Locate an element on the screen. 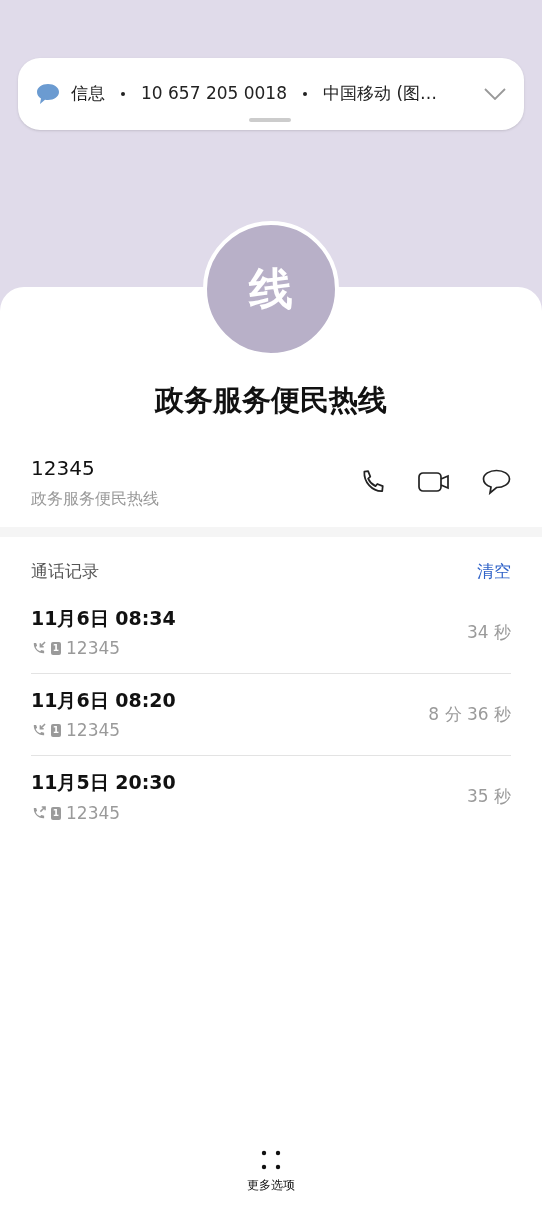  call-time: 11月6日 08:34 is located at coordinates (103, 618).